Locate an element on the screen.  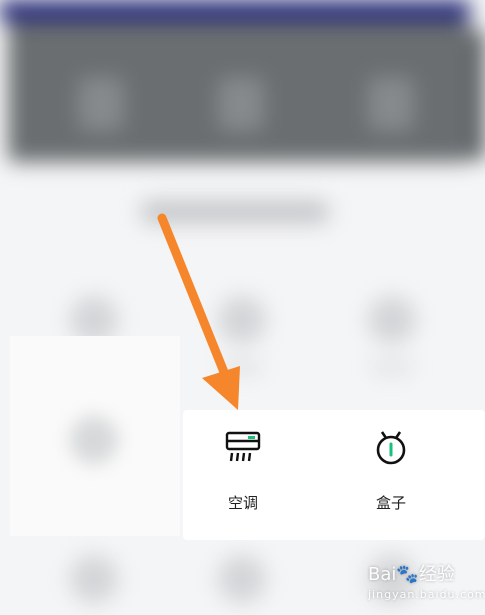
watermark: Bai🐾经验 jingyan.baidu.com is located at coordinates (426, 580).